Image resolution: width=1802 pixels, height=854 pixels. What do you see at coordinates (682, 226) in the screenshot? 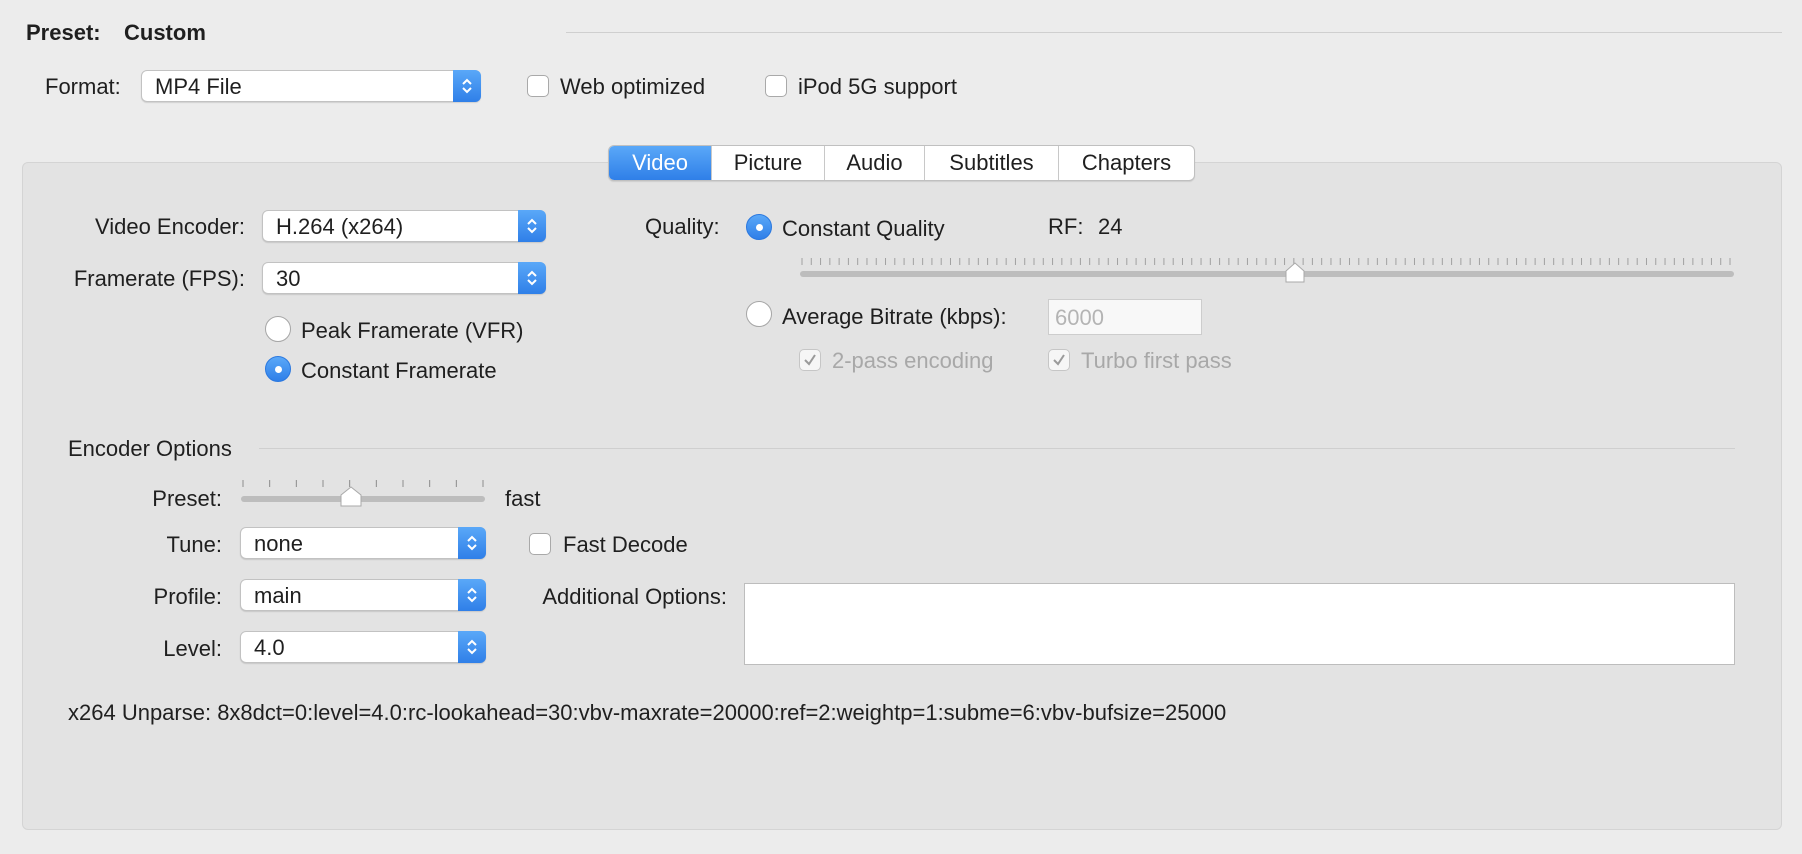
I see `quality-label: Quality:` at bounding box center [682, 226].